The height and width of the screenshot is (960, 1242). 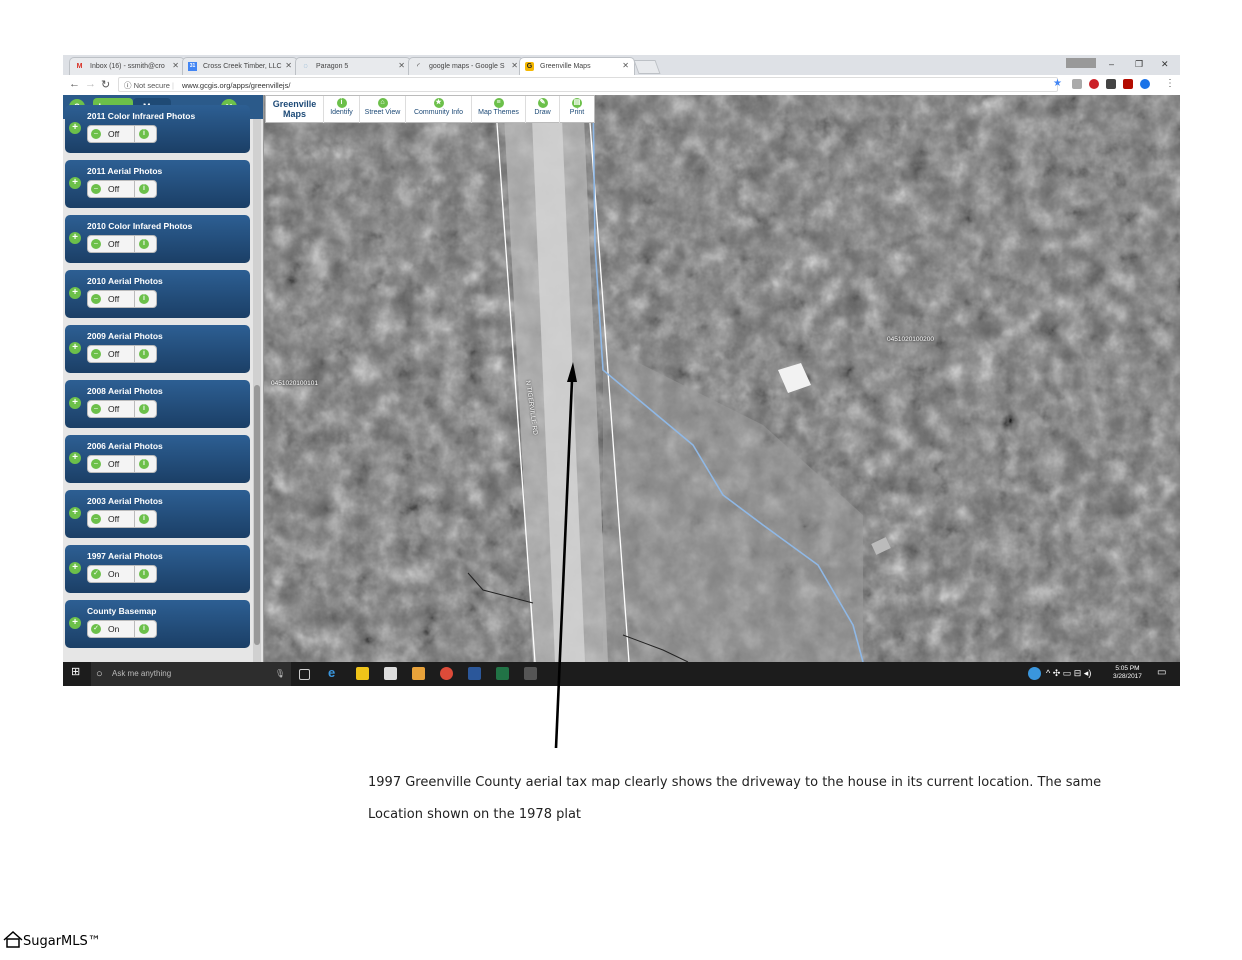 I want to click on community-info-button: ★ Community Info, so click(x=439, y=109).